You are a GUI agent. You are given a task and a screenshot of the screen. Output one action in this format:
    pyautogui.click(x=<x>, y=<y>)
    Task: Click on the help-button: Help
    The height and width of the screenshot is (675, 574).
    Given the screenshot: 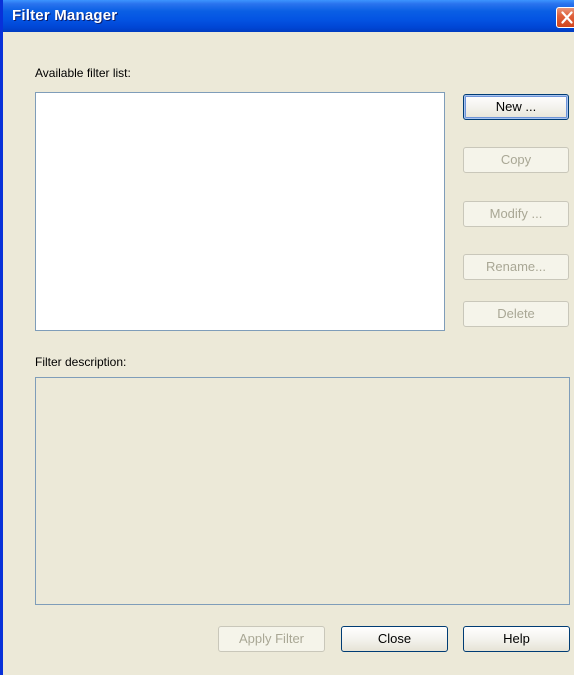 What is the action you would take?
    pyautogui.click(x=516, y=639)
    